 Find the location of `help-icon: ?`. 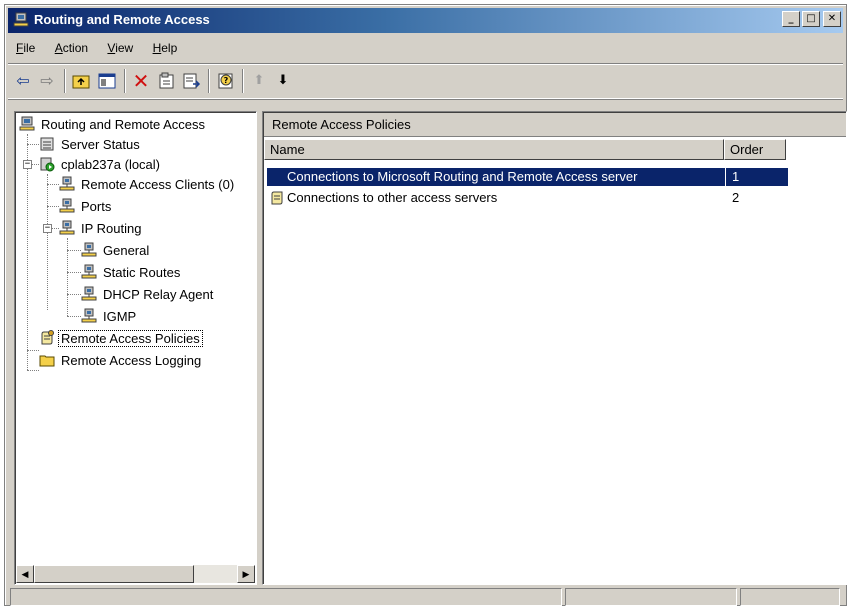

help-icon: ? is located at coordinates (226, 81).